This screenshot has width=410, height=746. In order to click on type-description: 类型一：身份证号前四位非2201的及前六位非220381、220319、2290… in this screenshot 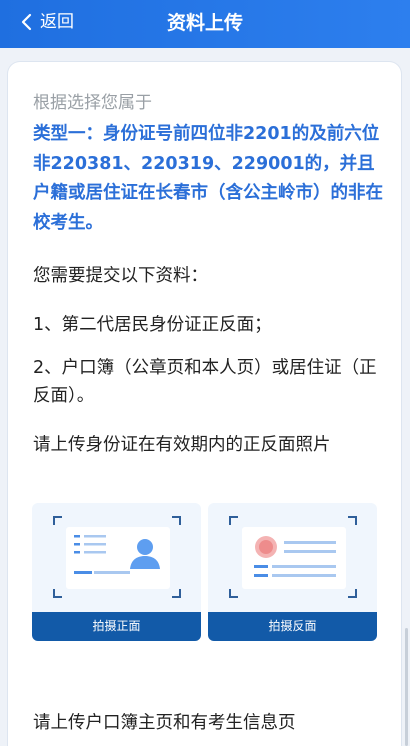, I will do `click(208, 178)`.